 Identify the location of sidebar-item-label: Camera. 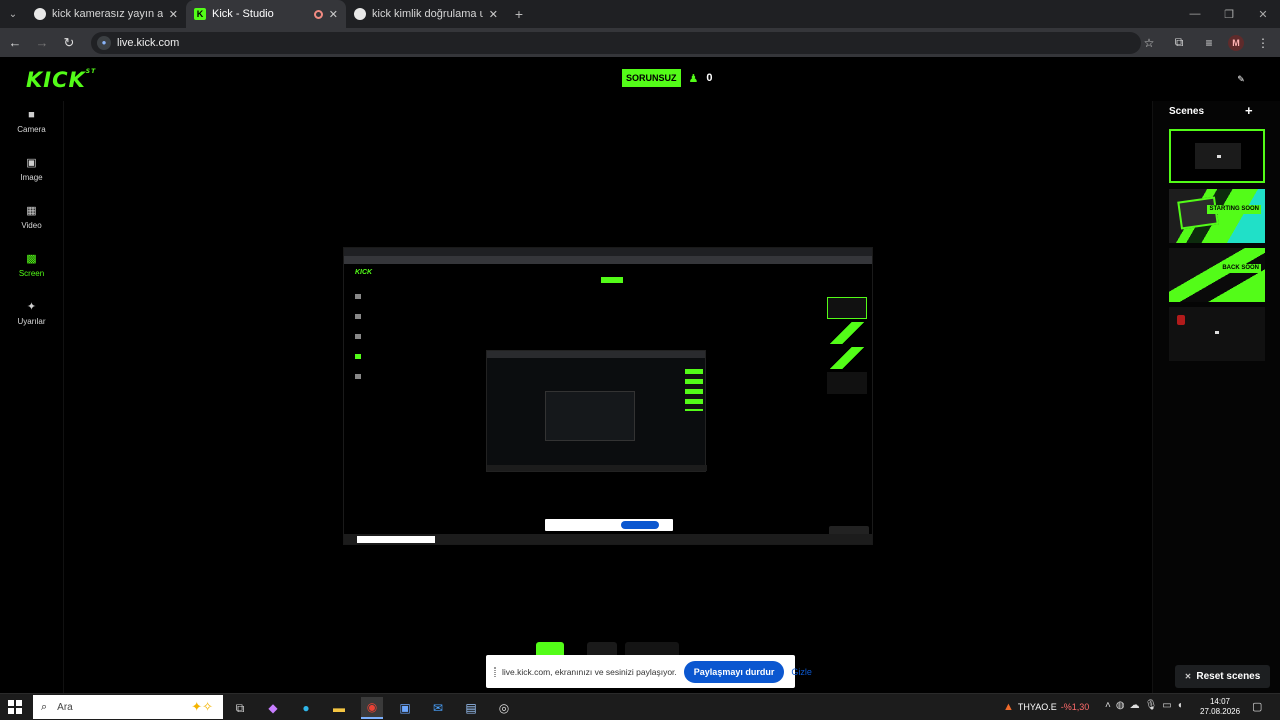
(31, 129).